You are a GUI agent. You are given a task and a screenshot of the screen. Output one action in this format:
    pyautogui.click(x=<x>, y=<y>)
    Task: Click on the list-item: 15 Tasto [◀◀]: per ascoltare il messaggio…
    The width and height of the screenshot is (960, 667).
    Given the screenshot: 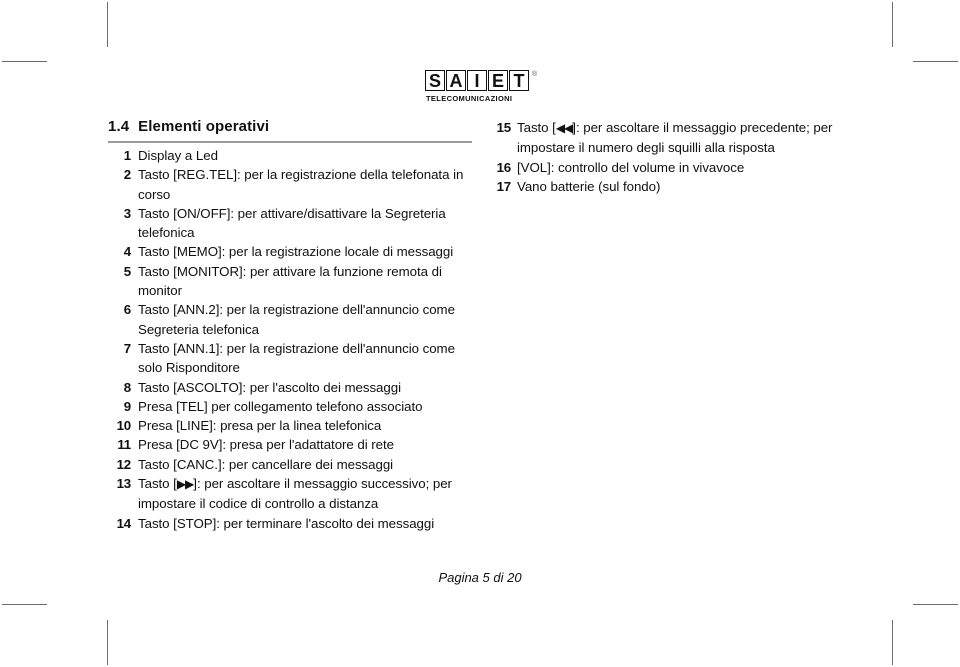 What is the action you would take?
    pyautogui.click(x=677, y=138)
    